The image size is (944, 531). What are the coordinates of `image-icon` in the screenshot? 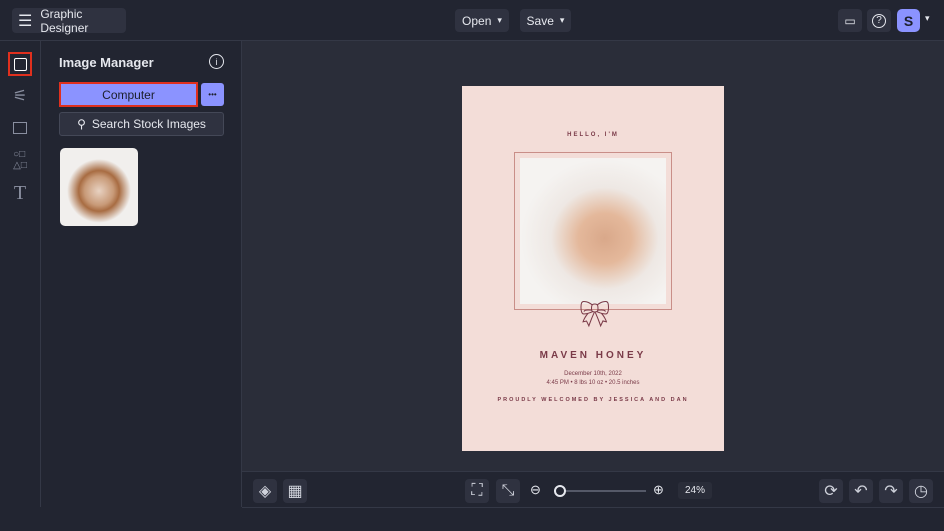 It's located at (20, 64).